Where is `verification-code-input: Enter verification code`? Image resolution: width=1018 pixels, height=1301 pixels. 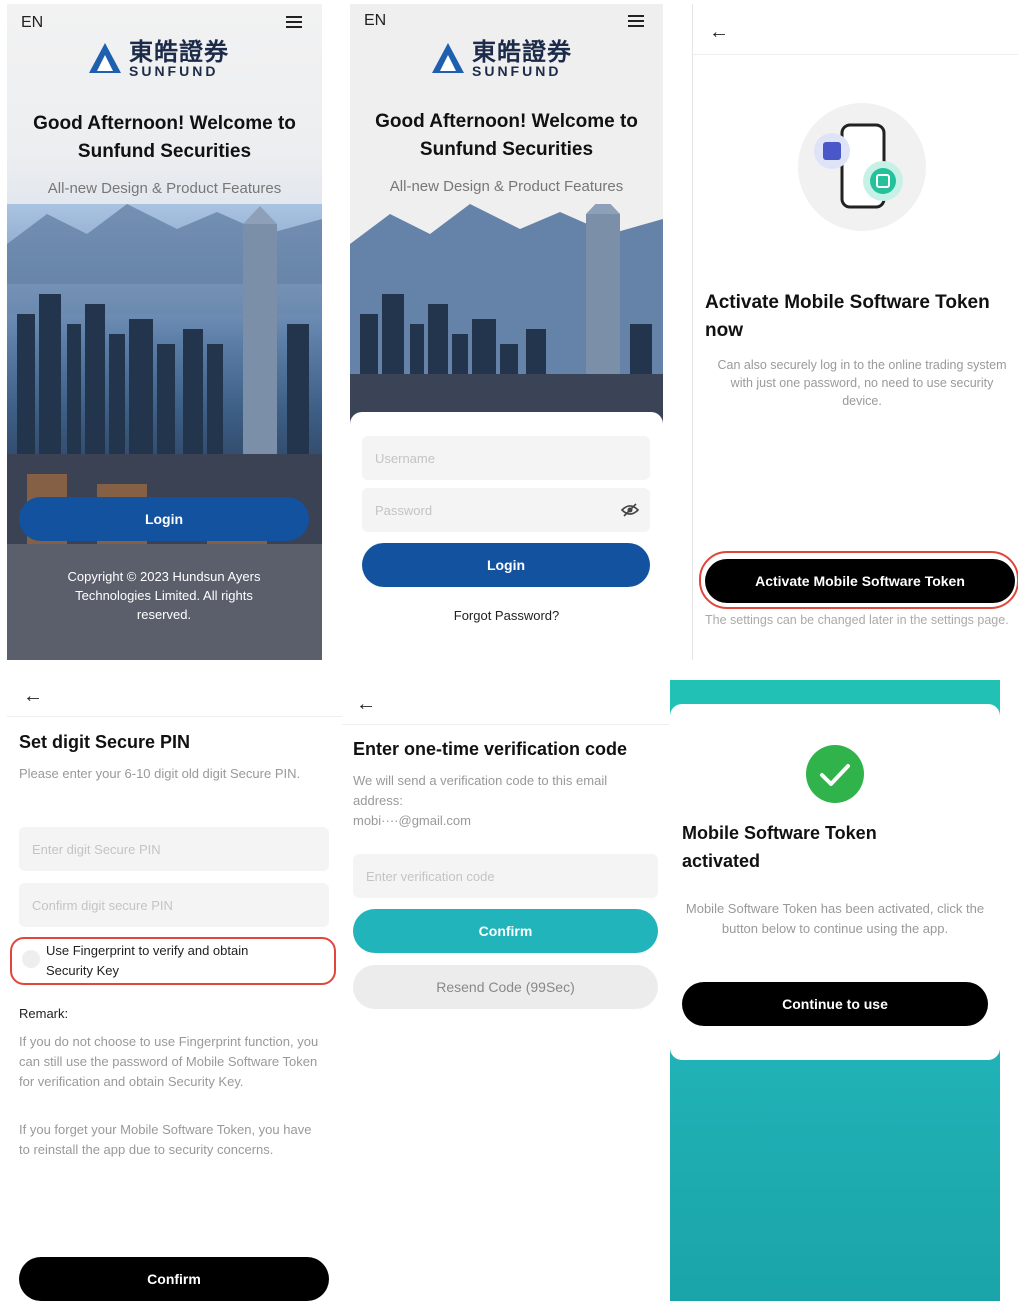 verification-code-input: Enter verification code is located at coordinates (505, 876).